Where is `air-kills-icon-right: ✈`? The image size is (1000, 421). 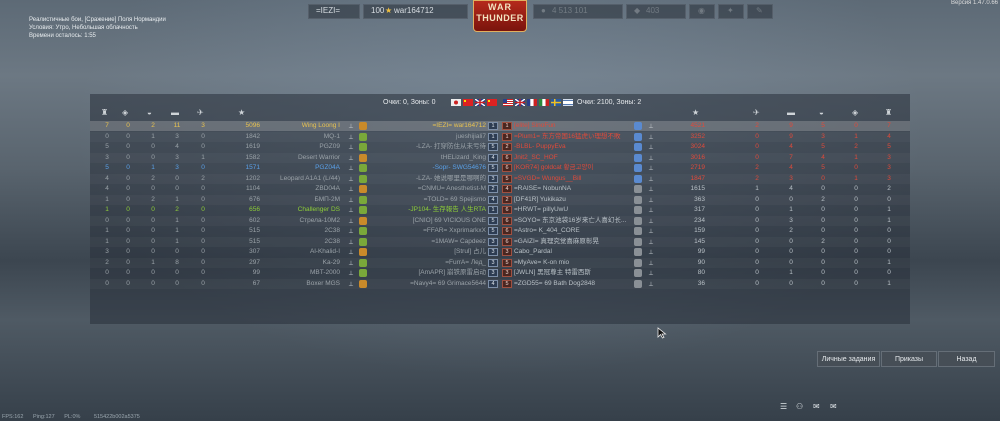
air-kills-icon-right: ✈ is located at coordinates (756, 112).